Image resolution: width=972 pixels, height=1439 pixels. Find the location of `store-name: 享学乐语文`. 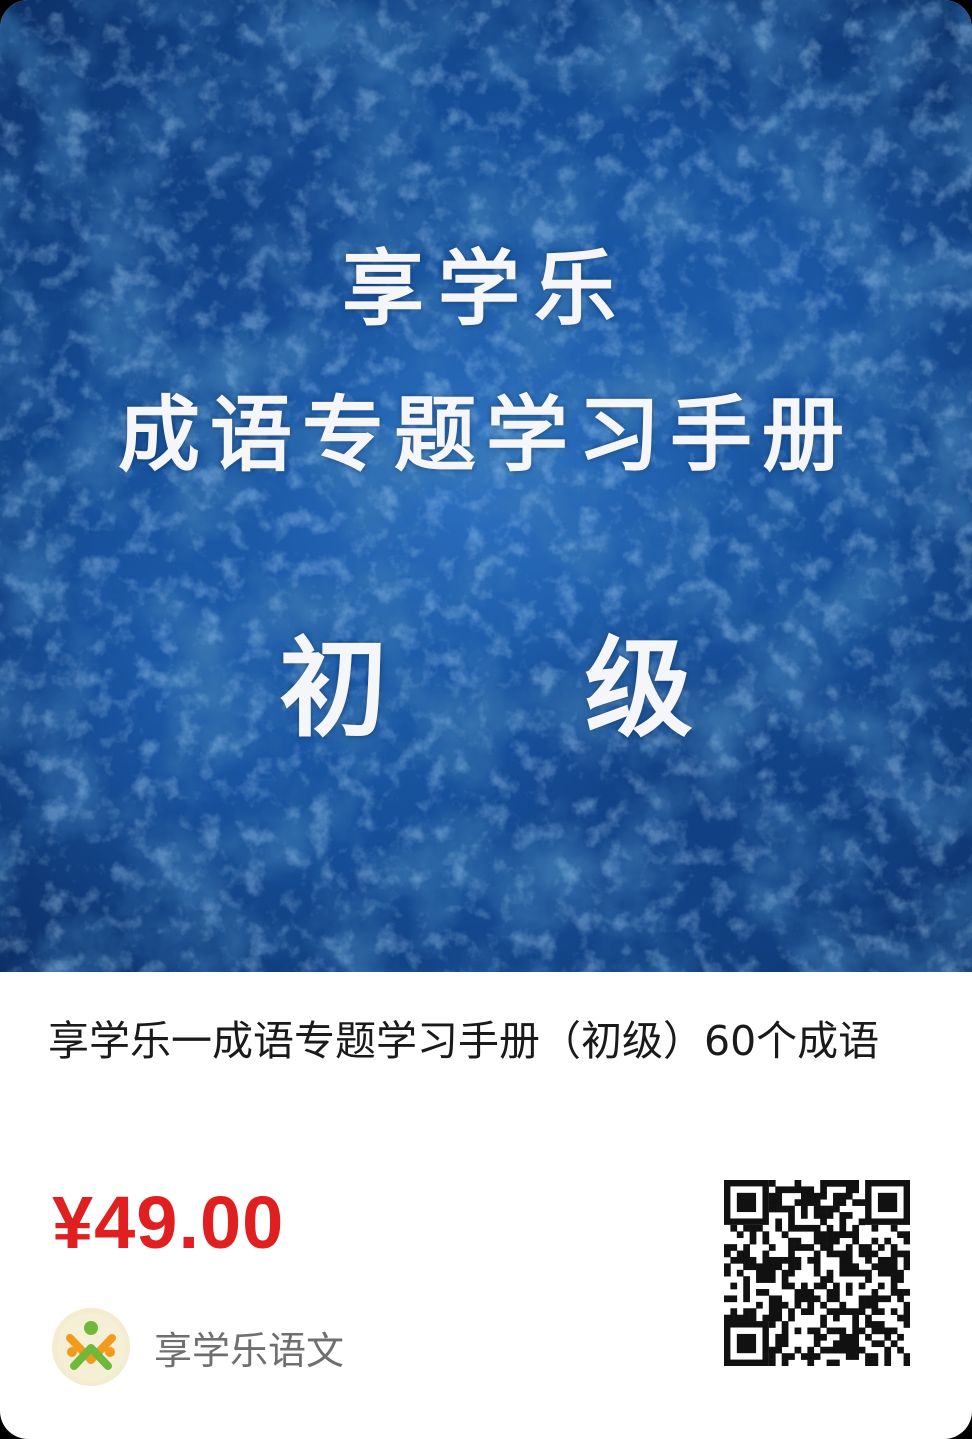

store-name: 享学乐语文 is located at coordinates (249, 1347).